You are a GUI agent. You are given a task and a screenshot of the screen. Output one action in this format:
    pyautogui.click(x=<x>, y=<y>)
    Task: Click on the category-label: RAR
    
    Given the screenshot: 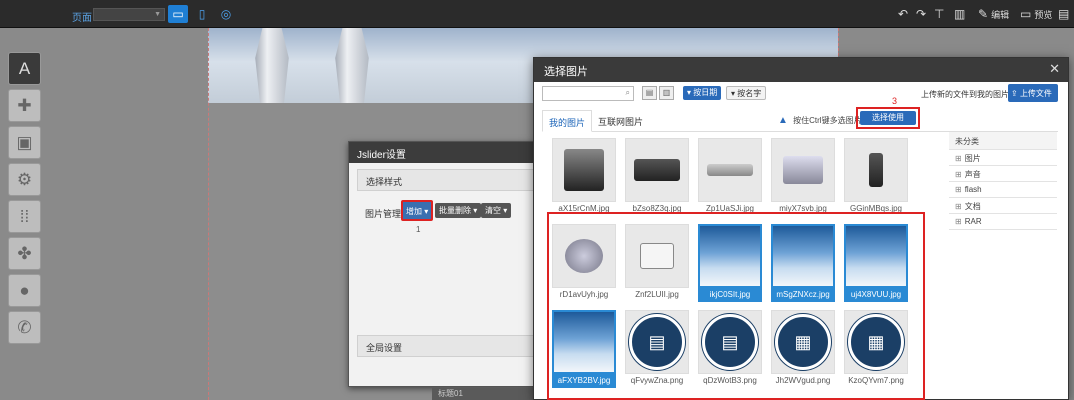 What is the action you would take?
    pyautogui.click(x=973, y=221)
    